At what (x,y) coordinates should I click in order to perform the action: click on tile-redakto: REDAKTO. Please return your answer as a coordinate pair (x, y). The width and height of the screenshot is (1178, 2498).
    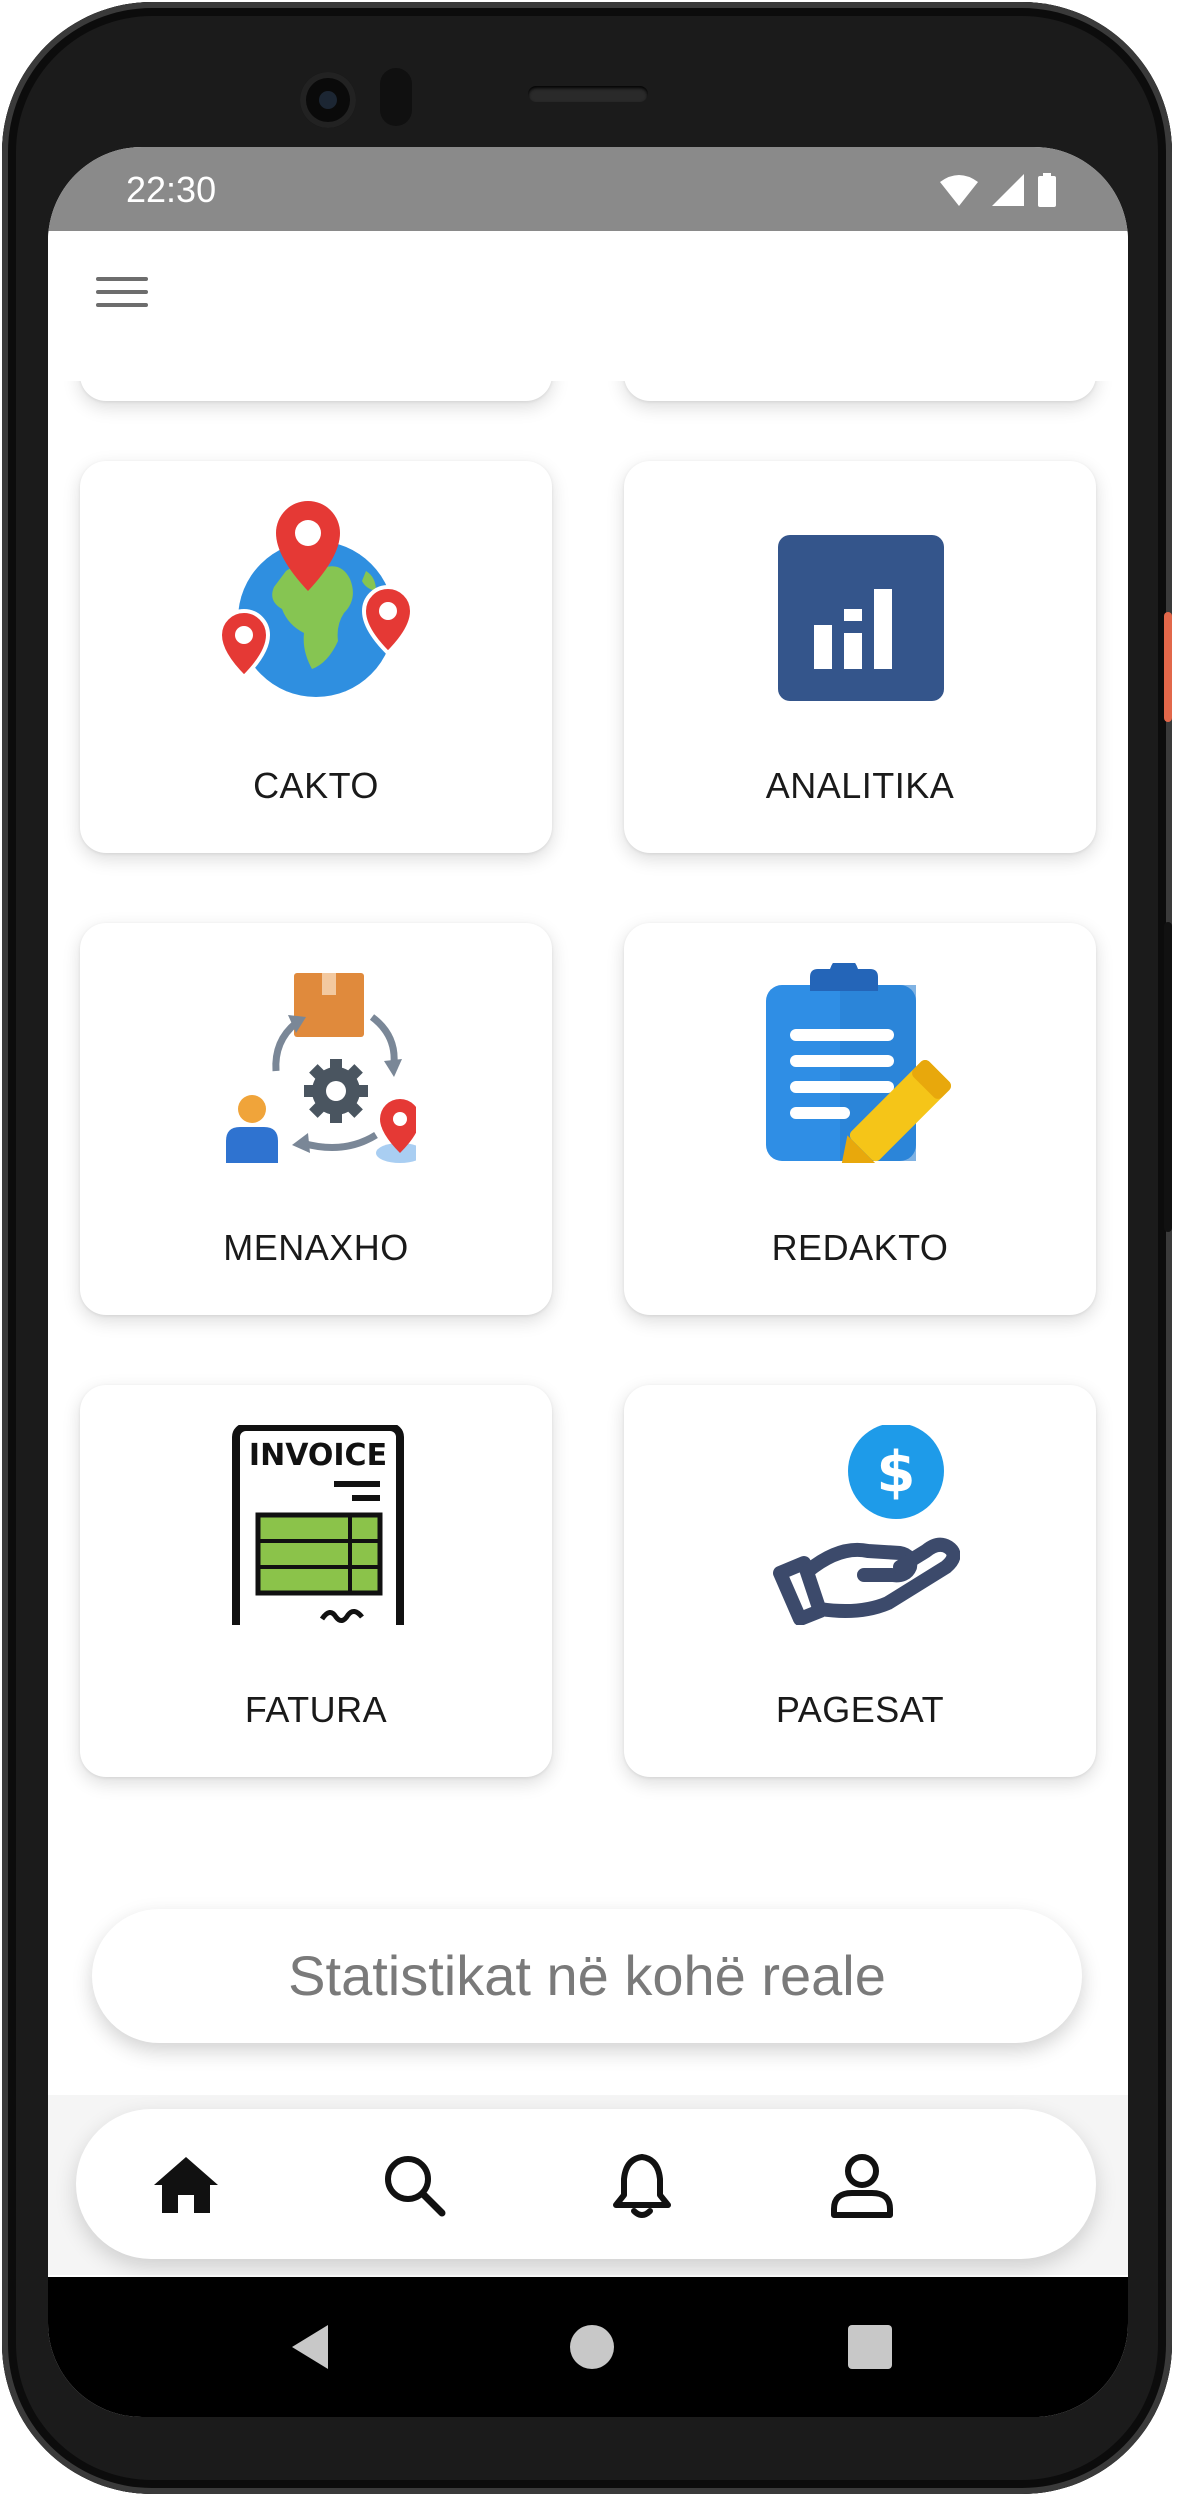
    Looking at the image, I should click on (860, 1119).